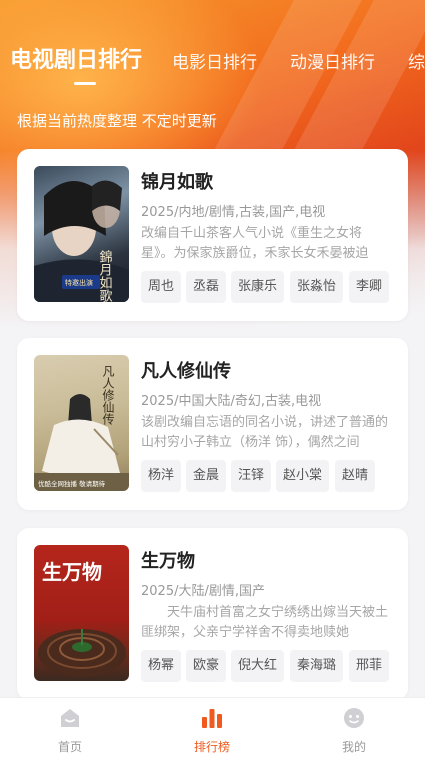 This screenshot has width=425, height=757. What do you see at coordinates (186, 370) in the screenshot?
I see `drama-title: 凡人修仙传` at bounding box center [186, 370].